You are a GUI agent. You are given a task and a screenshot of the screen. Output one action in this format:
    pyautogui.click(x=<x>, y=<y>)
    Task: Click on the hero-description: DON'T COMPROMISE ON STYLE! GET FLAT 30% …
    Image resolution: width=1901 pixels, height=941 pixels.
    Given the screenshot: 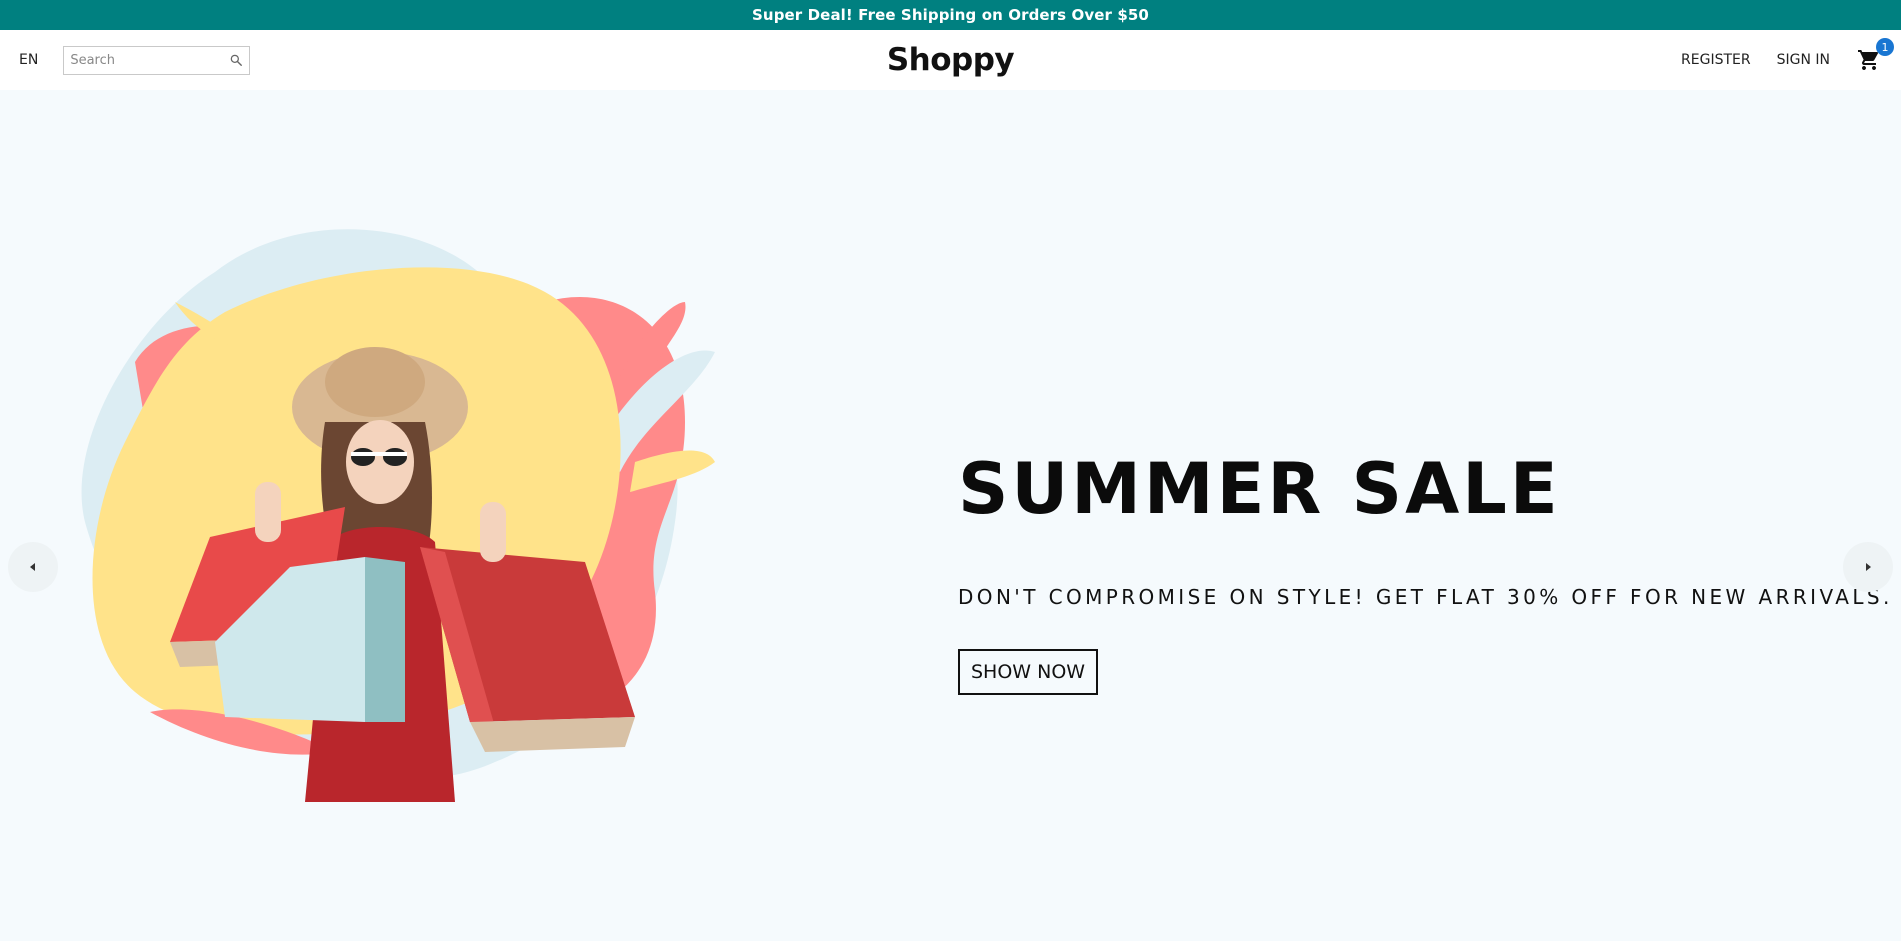 What is the action you would take?
    pyautogui.click(x=1425, y=597)
    